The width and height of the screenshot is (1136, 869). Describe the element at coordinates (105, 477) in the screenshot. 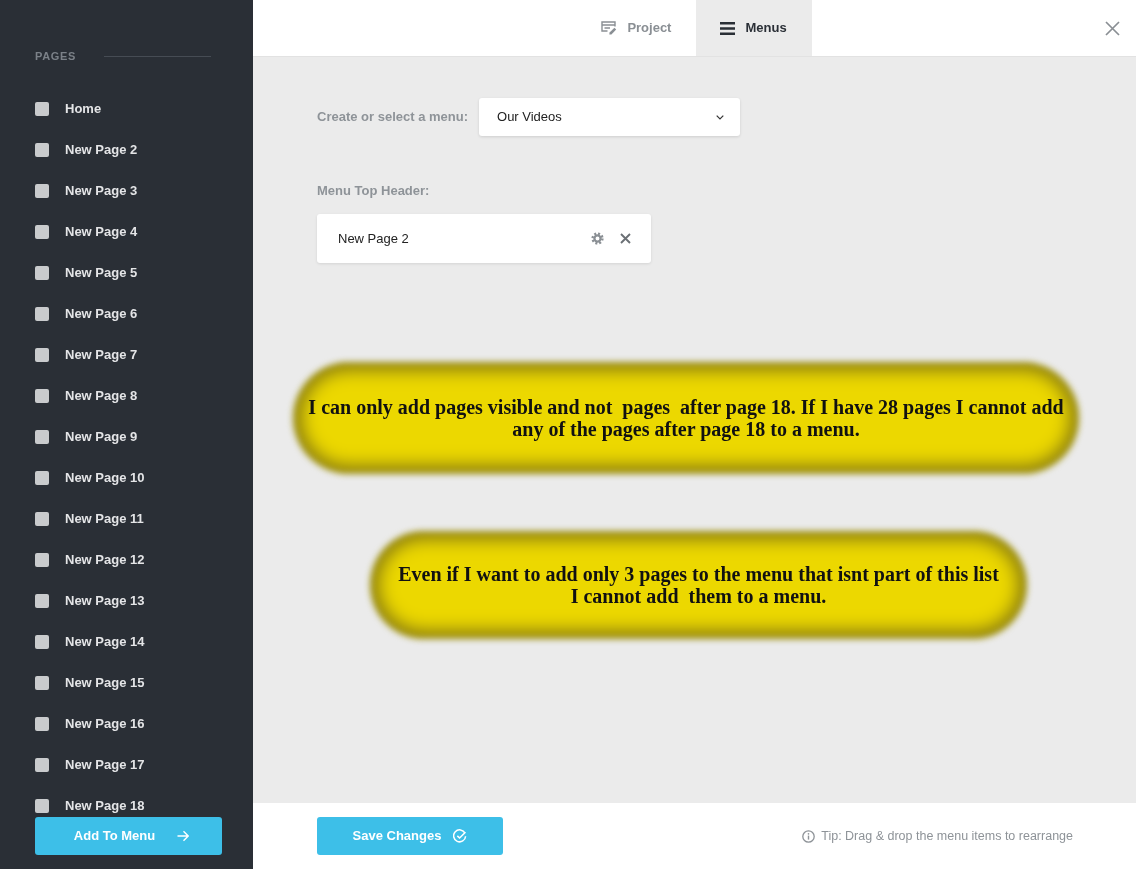

I see `page-label: New Page 10` at that location.